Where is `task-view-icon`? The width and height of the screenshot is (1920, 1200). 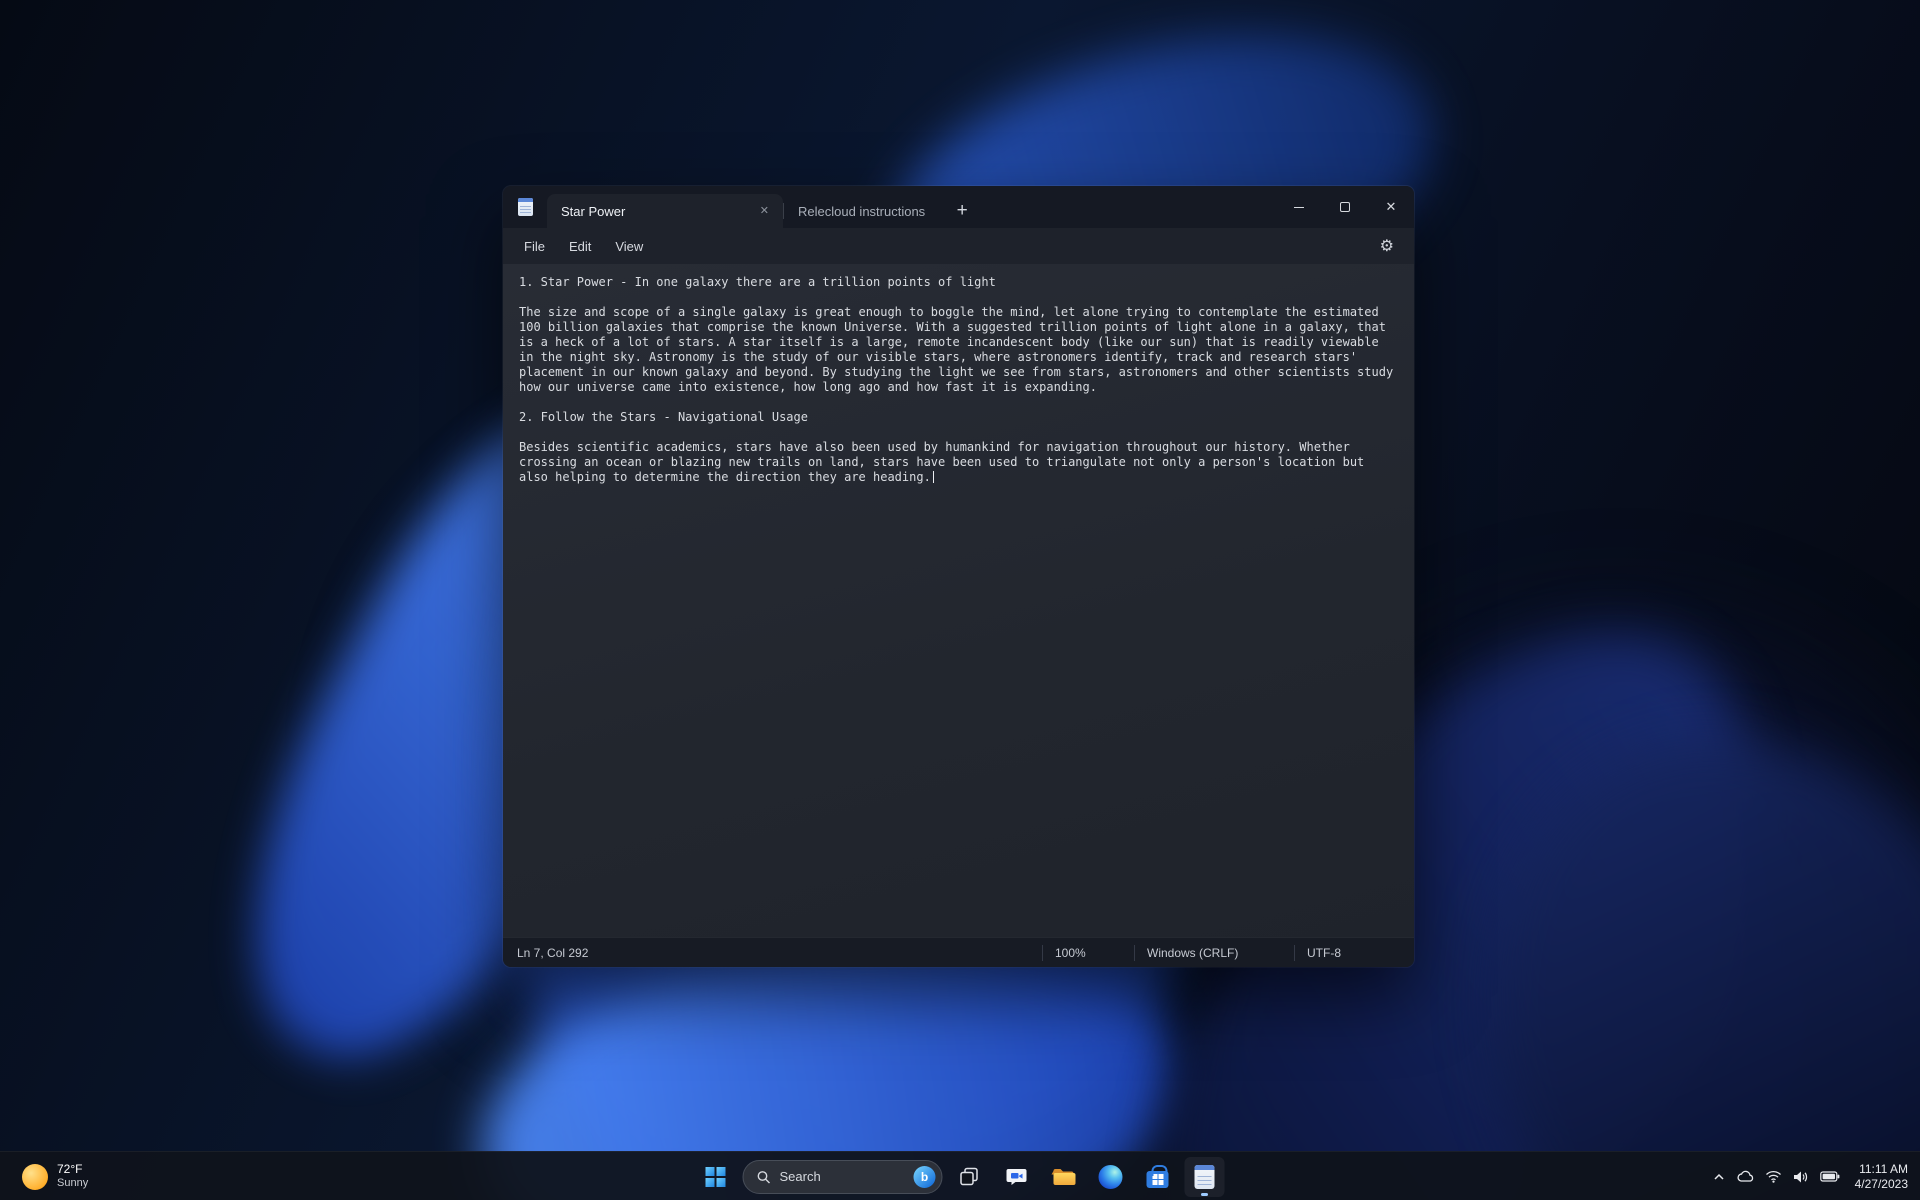 task-view-icon is located at coordinates (969, 1176).